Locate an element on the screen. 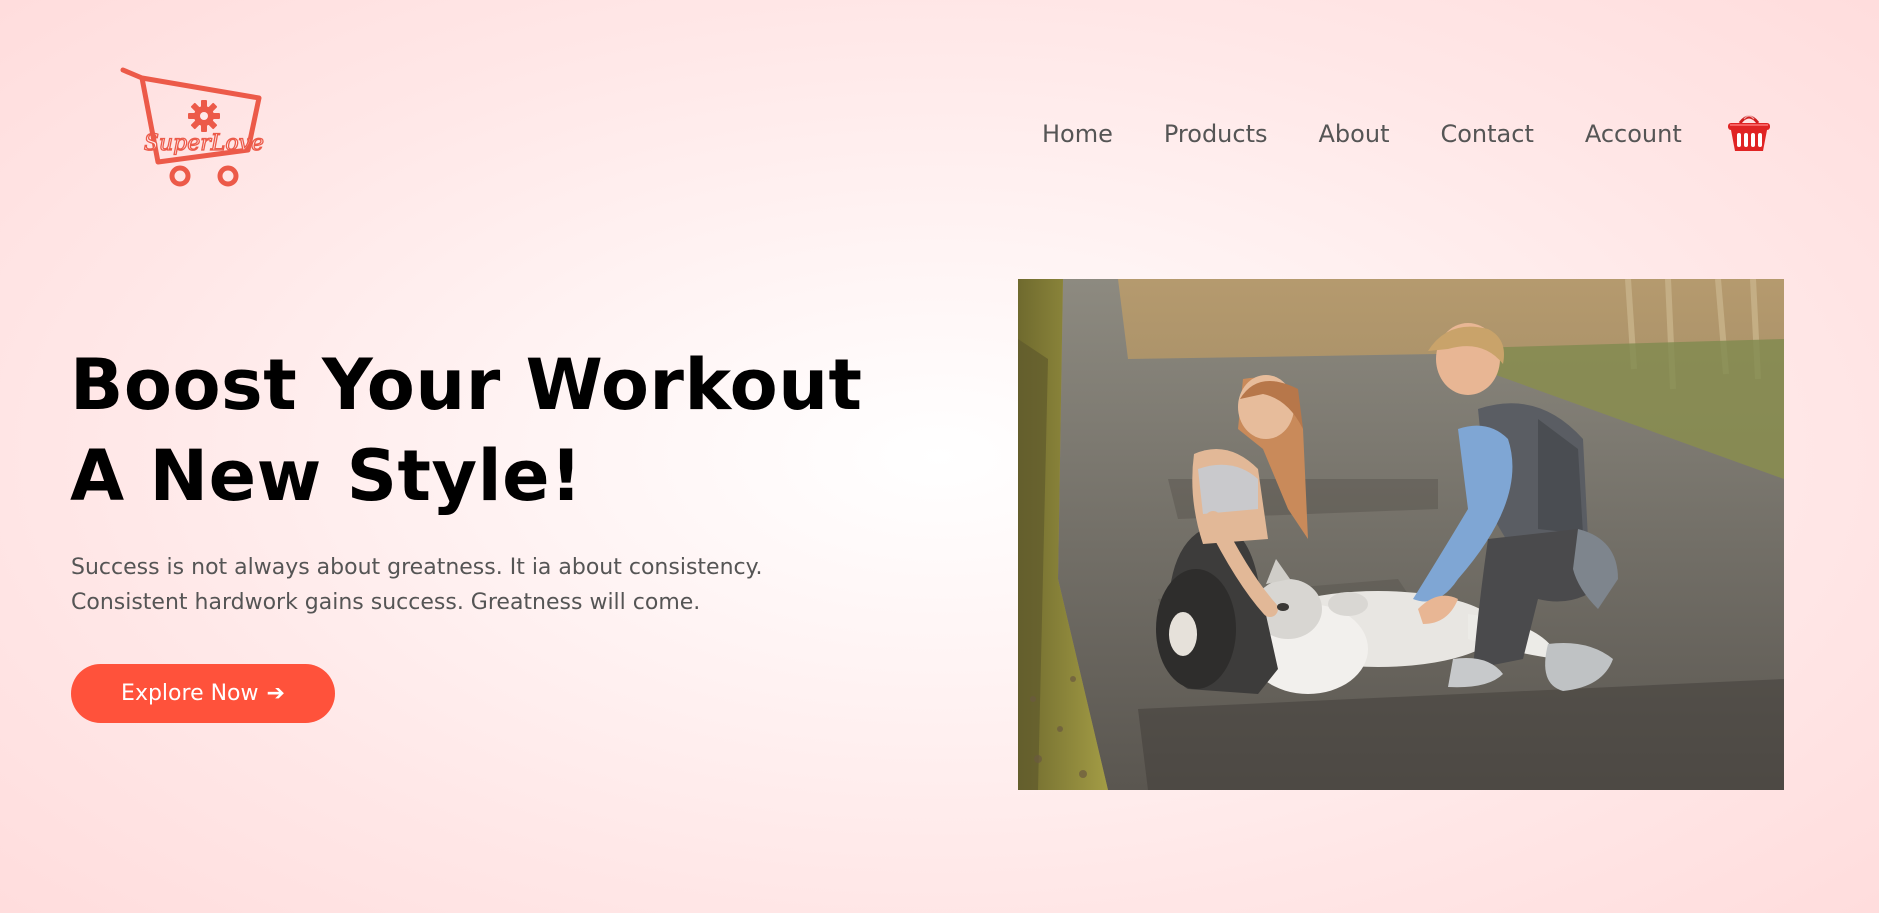 This screenshot has height=913, width=1879. logo-text: SuperLove is located at coordinates (204, 143).